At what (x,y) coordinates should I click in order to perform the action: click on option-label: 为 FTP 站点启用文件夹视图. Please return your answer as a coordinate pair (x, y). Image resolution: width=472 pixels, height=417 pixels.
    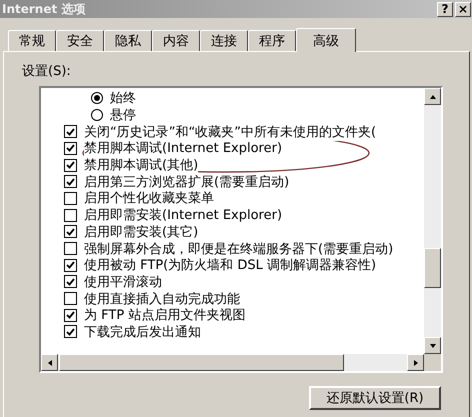
    Looking at the image, I should click on (165, 315).